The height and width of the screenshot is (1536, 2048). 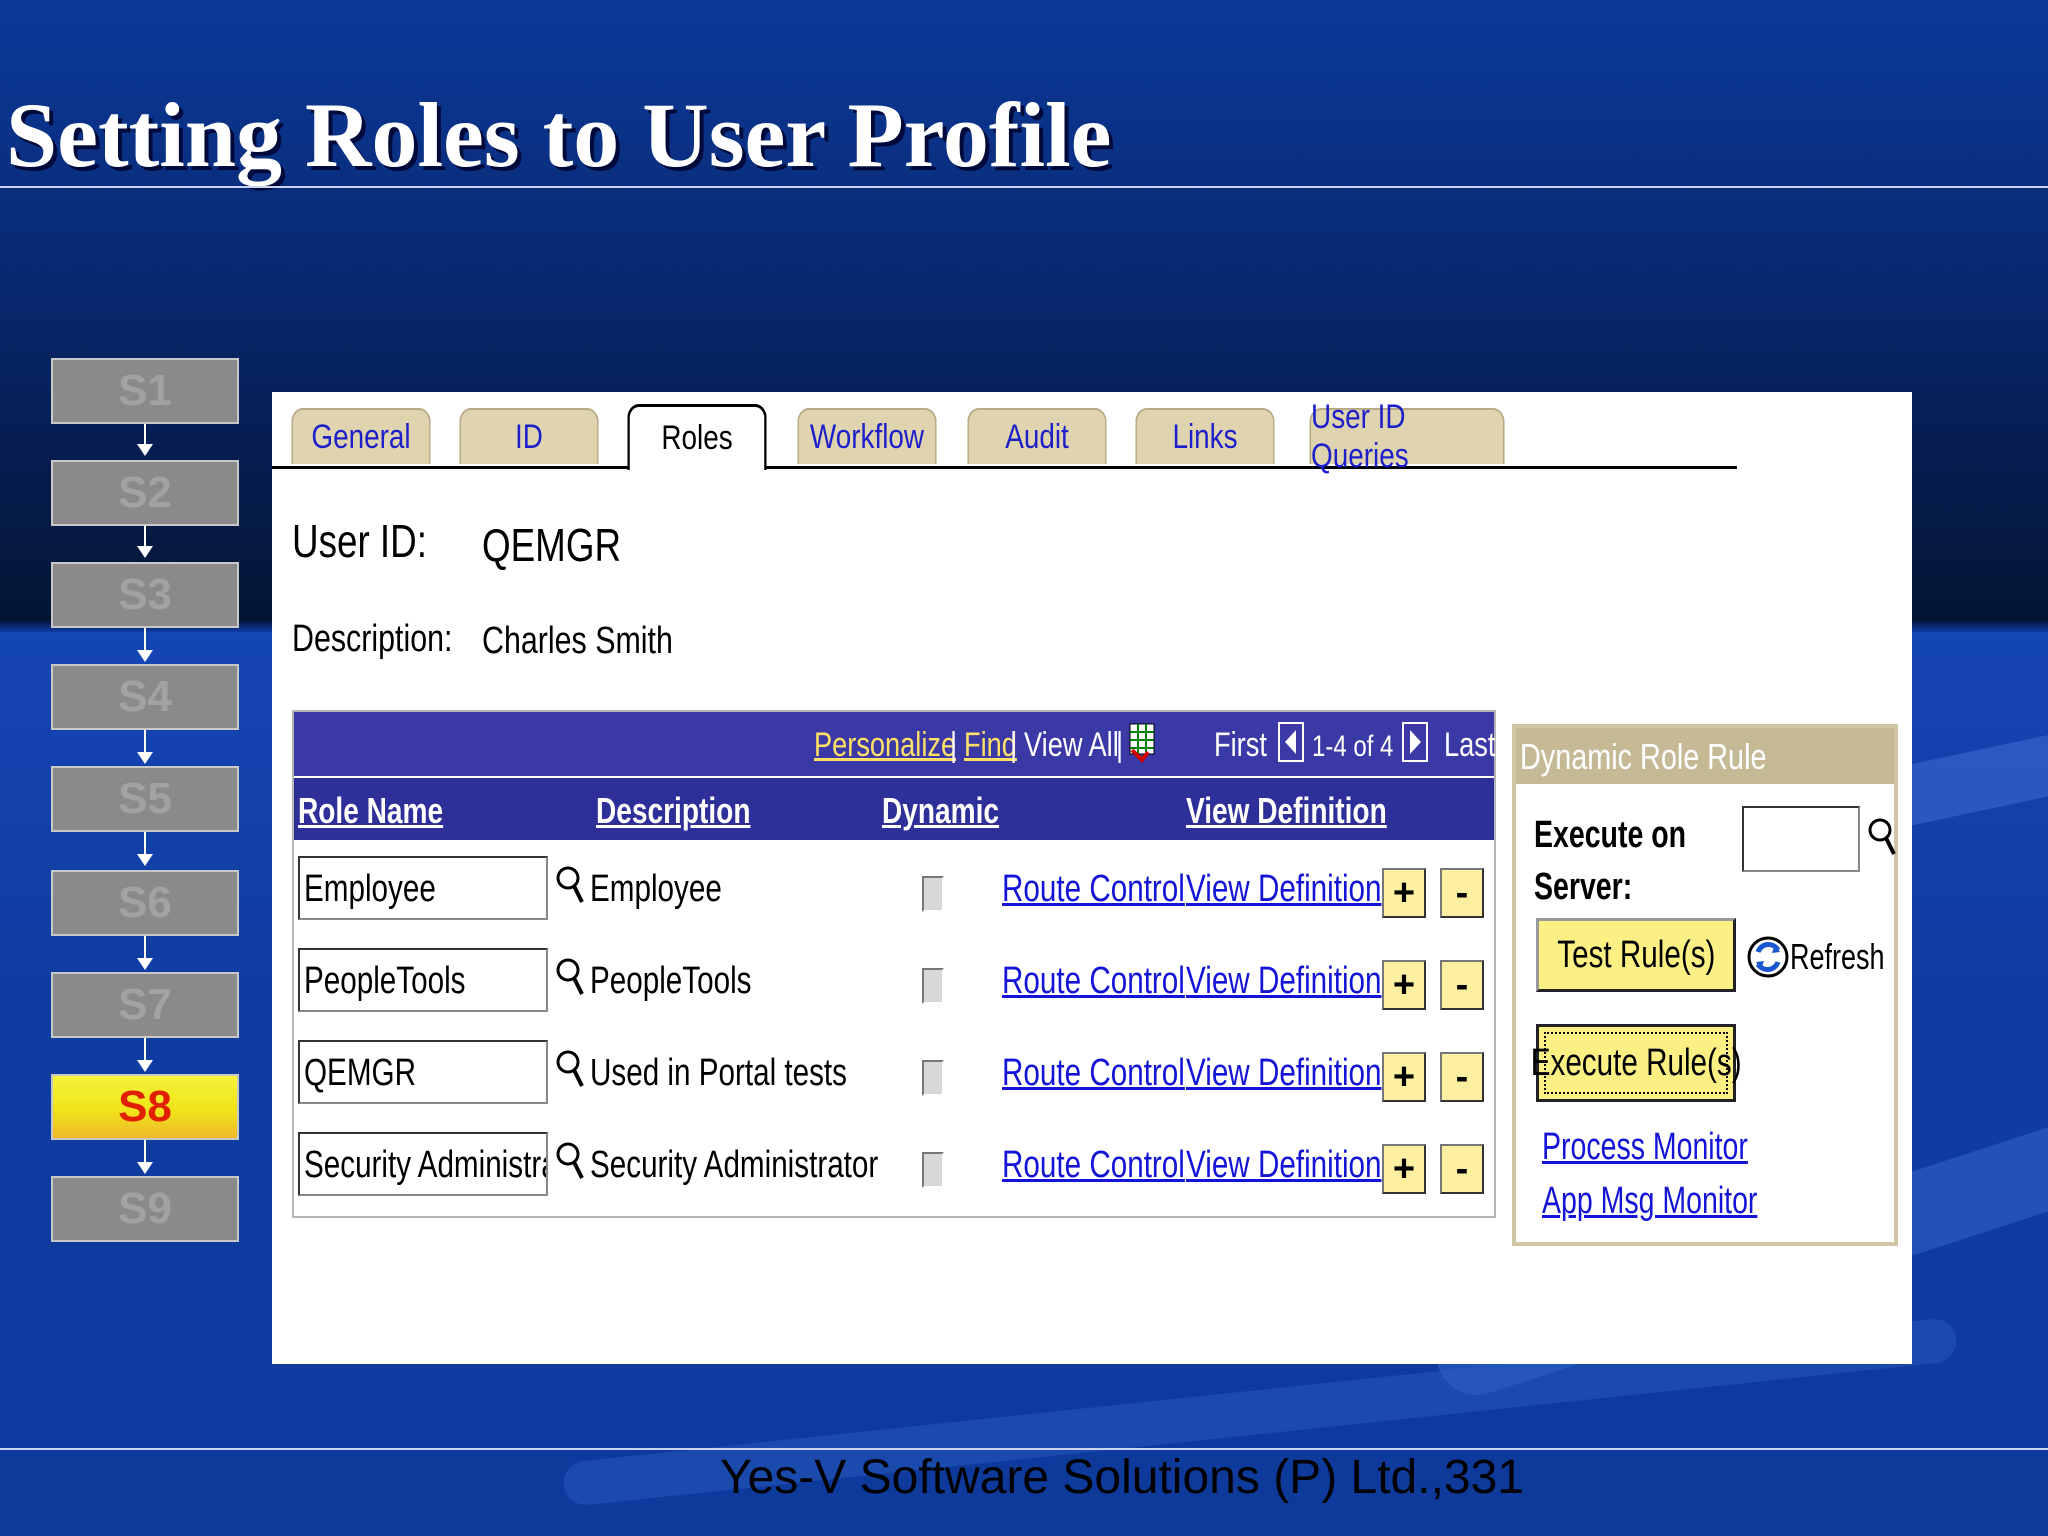 I want to click on row-range: 1-4 of 4, so click(x=1353, y=746).